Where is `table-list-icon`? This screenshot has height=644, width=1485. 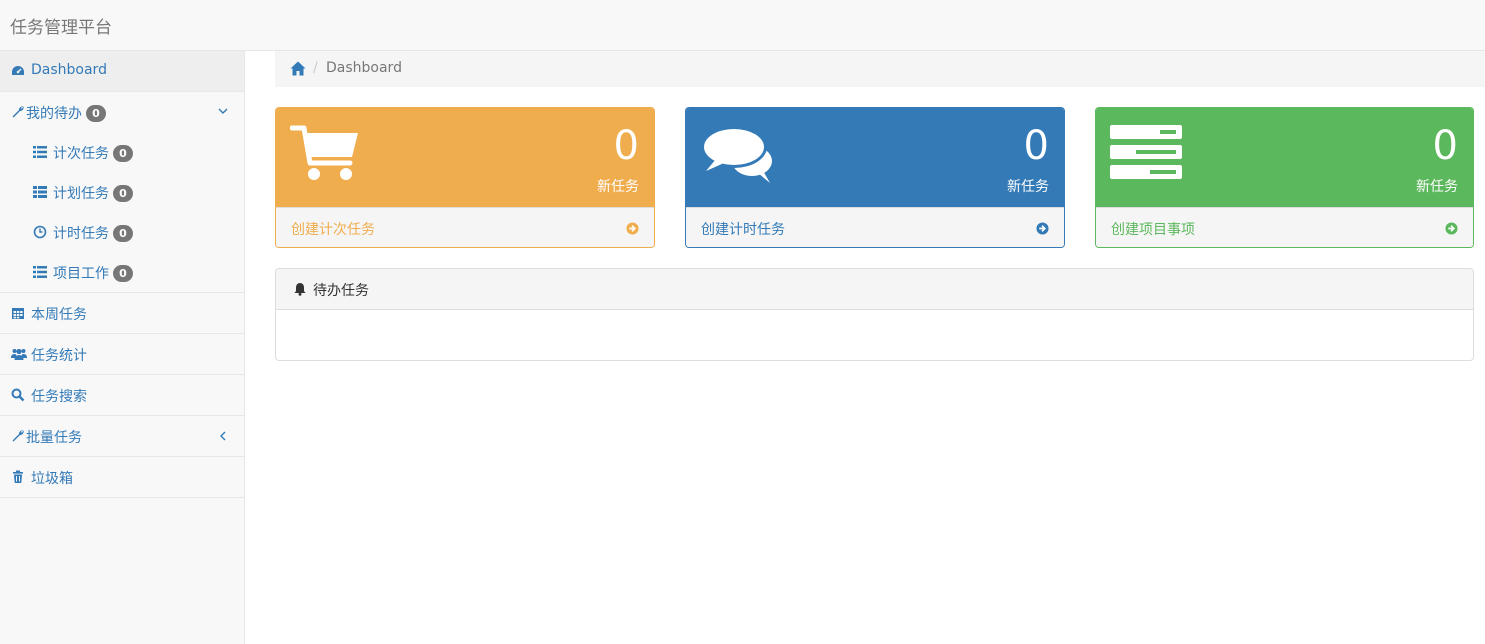
table-list-icon is located at coordinates (40, 192).